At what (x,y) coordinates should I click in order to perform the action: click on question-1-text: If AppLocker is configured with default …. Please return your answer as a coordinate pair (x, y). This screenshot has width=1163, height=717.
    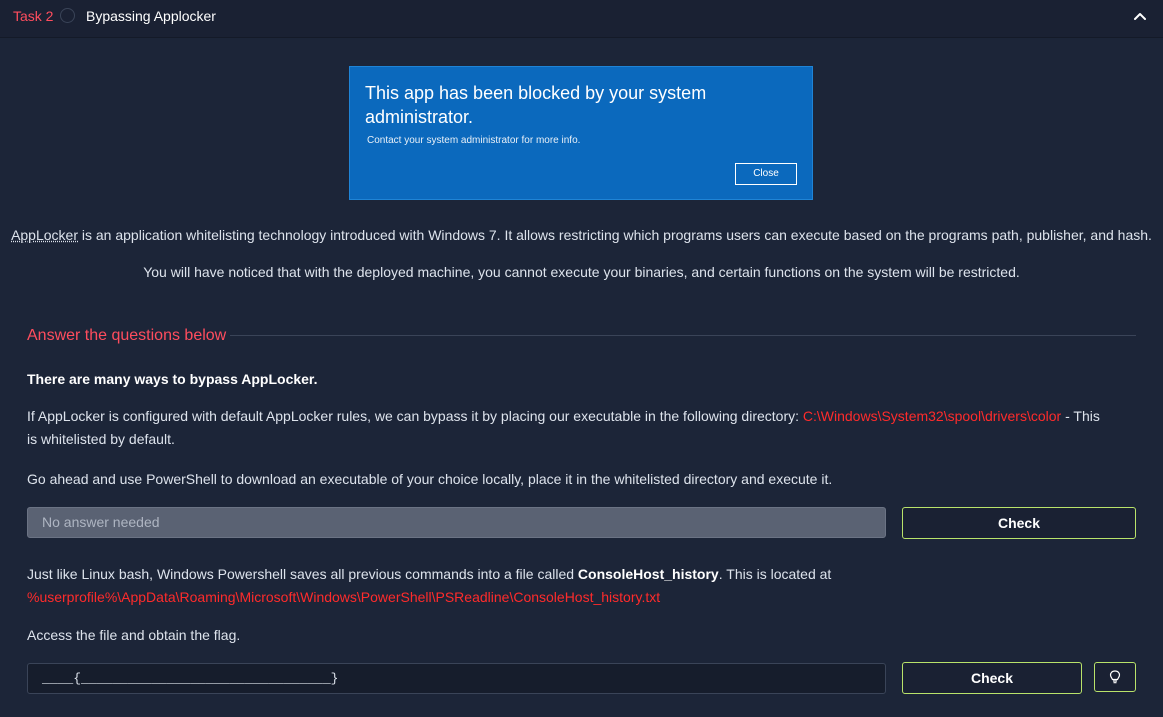
    Looking at the image, I should click on (567, 428).